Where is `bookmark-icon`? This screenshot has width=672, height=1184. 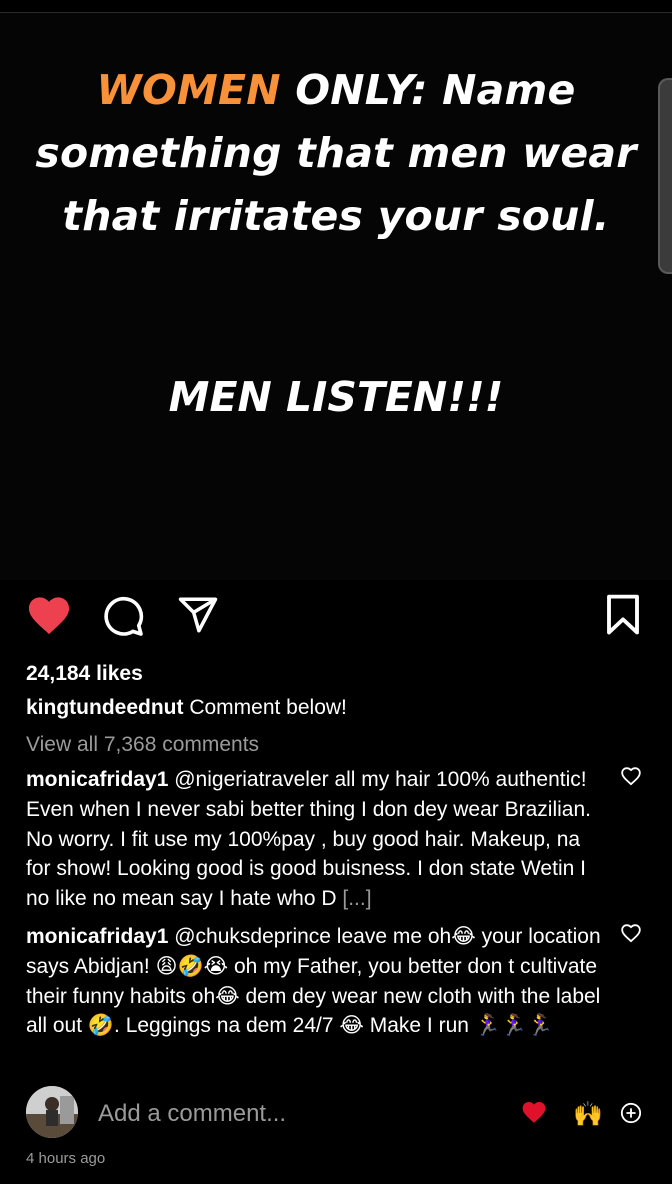 bookmark-icon is located at coordinates (623, 617).